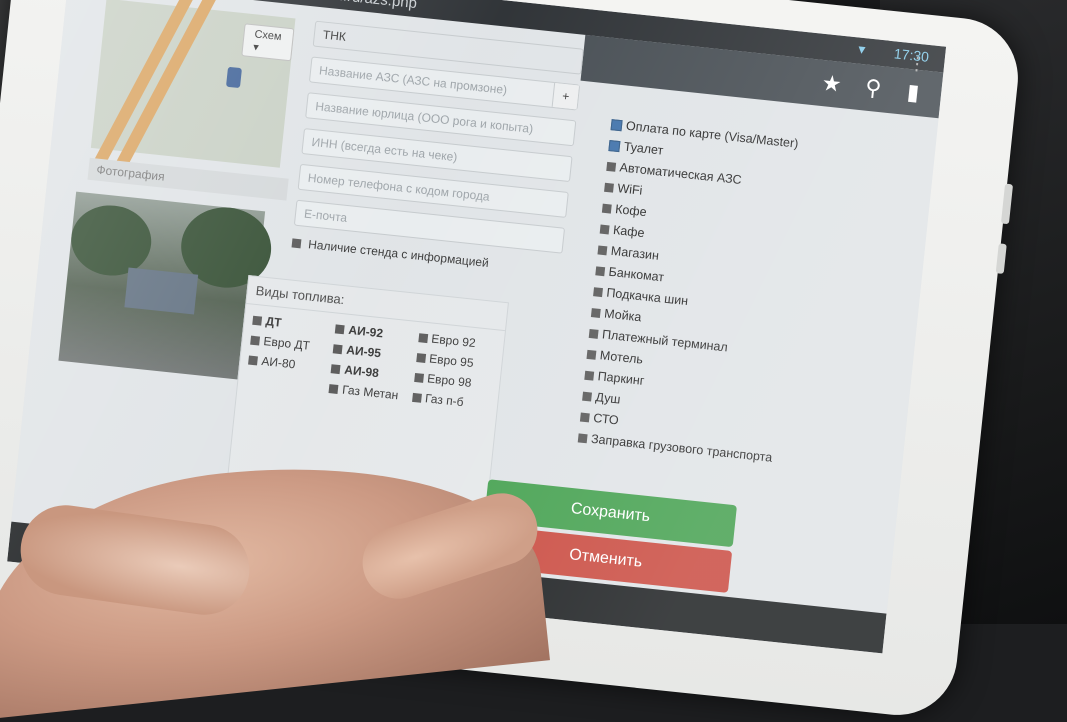  Describe the element at coordinates (365, 331) in the screenshot. I see `fuel-label: АИ-92` at that location.